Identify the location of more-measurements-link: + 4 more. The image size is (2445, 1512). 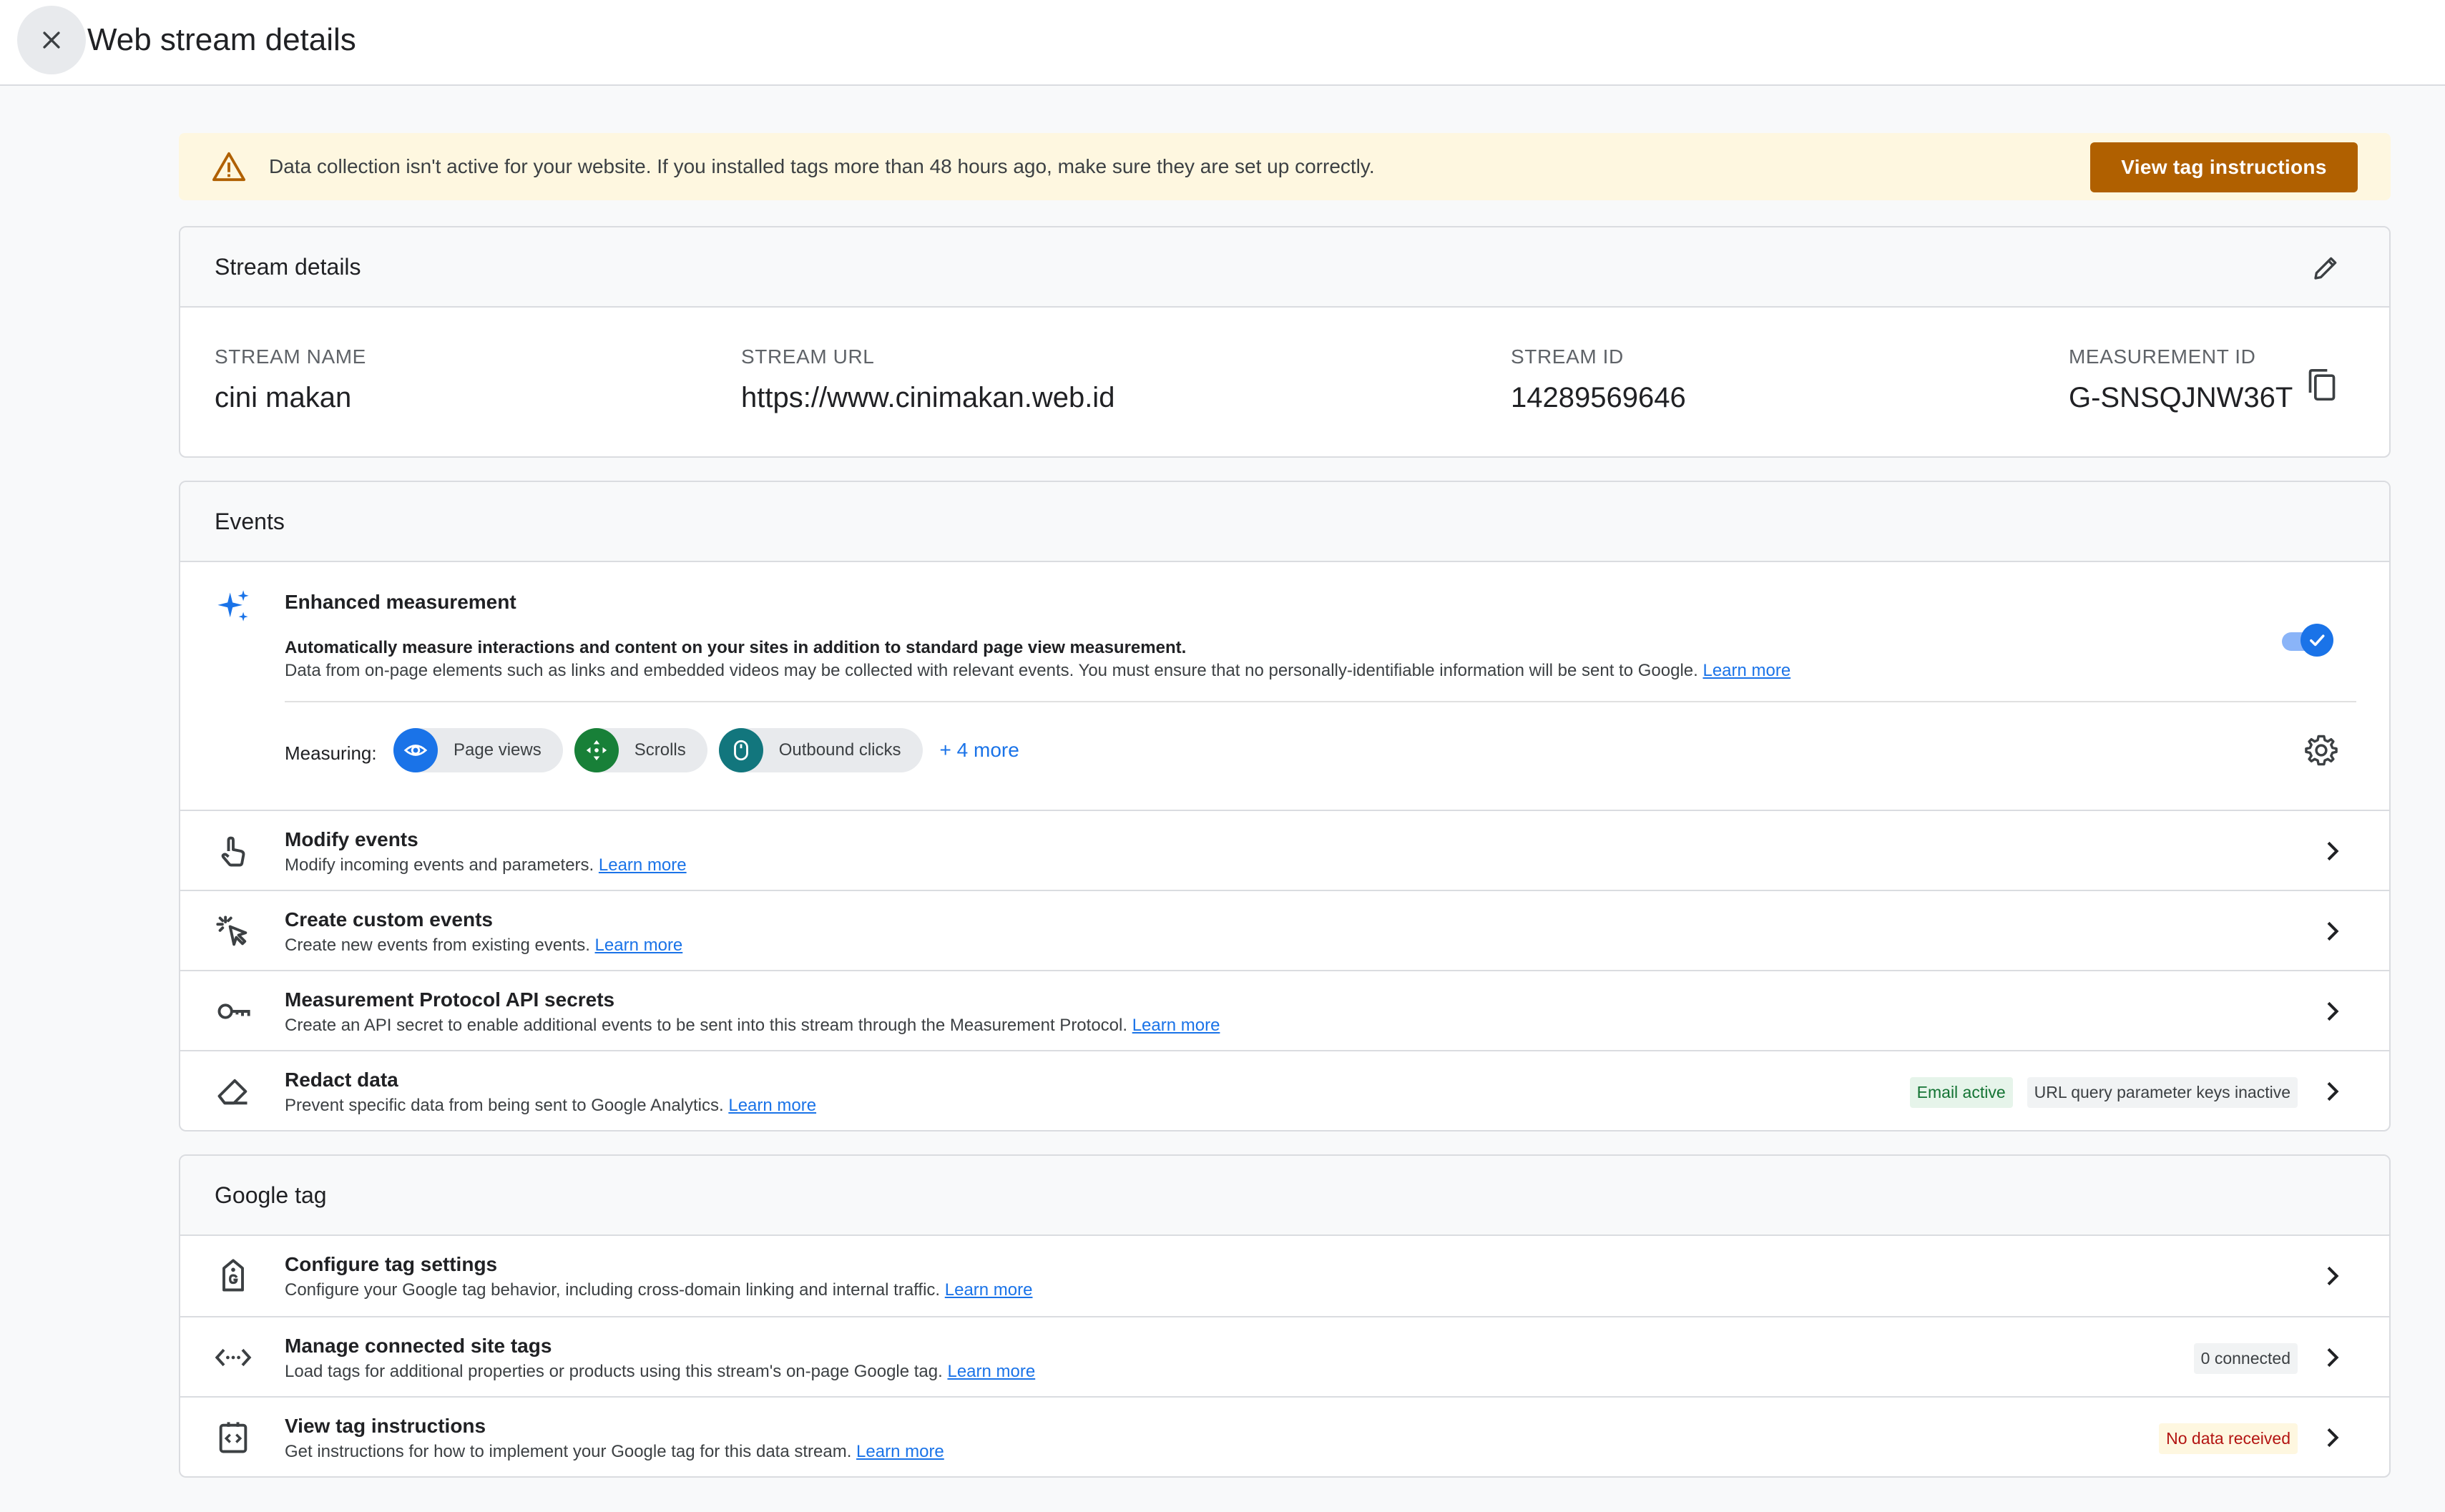
(979, 750).